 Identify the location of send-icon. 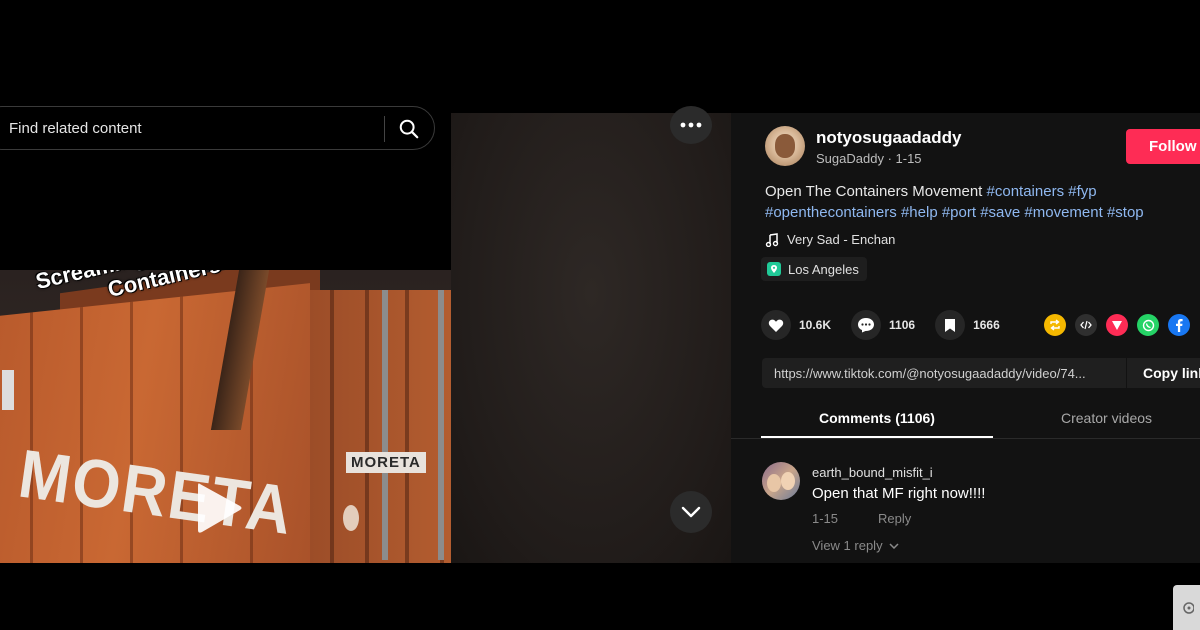
(1117, 325).